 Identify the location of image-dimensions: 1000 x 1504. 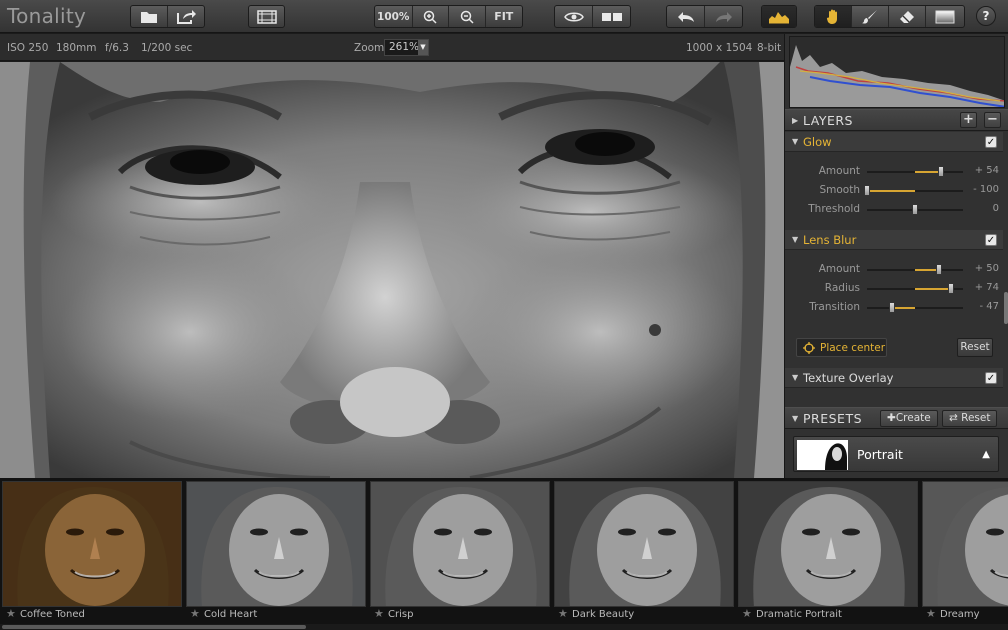
(719, 48).